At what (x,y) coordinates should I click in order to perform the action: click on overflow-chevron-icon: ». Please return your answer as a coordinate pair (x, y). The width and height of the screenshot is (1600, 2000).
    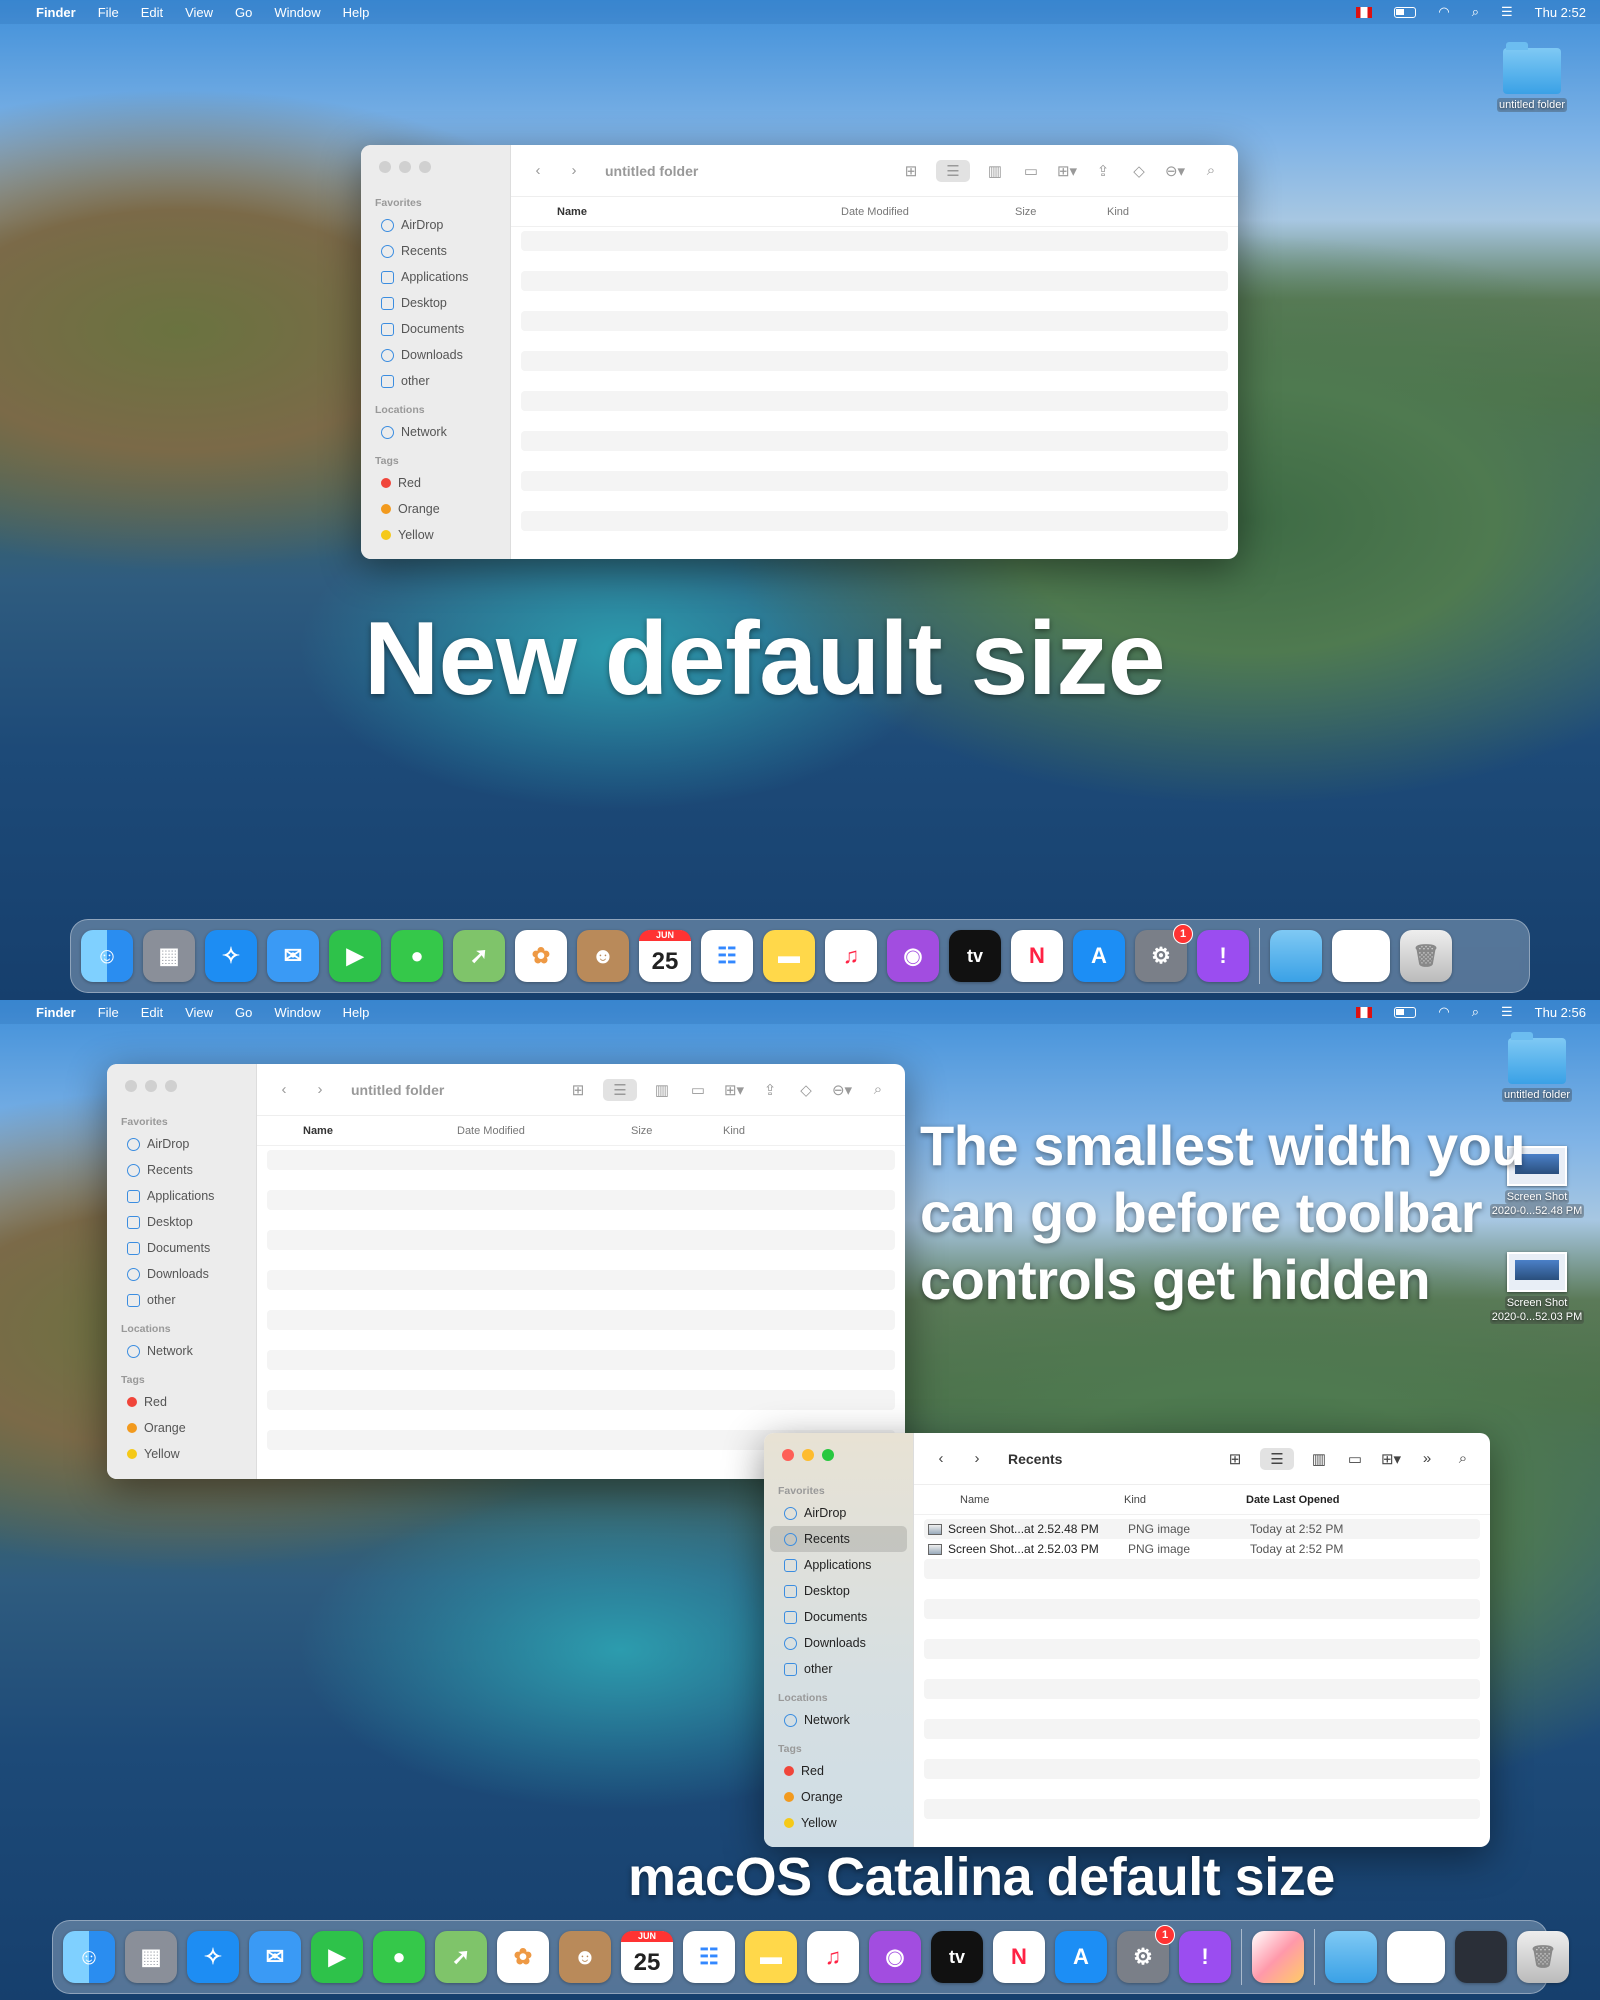
    Looking at the image, I should click on (1427, 1459).